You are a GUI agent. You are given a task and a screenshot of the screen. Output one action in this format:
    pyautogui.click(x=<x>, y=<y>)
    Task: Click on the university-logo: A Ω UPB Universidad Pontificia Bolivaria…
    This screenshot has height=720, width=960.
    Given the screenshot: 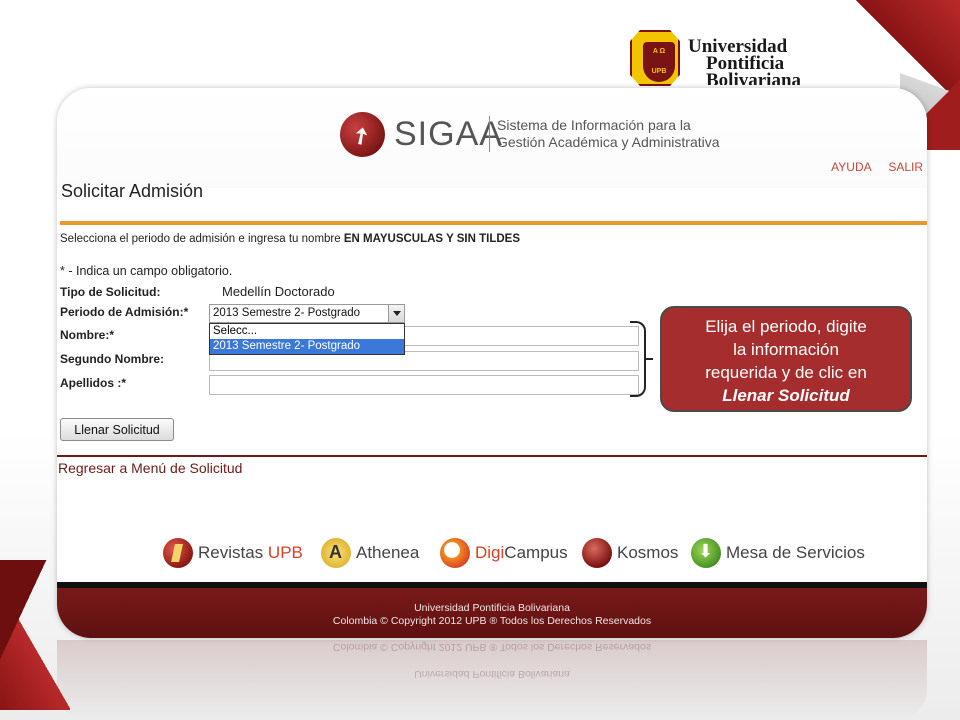 What is the action you would take?
    pyautogui.click(x=713, y=57)
    